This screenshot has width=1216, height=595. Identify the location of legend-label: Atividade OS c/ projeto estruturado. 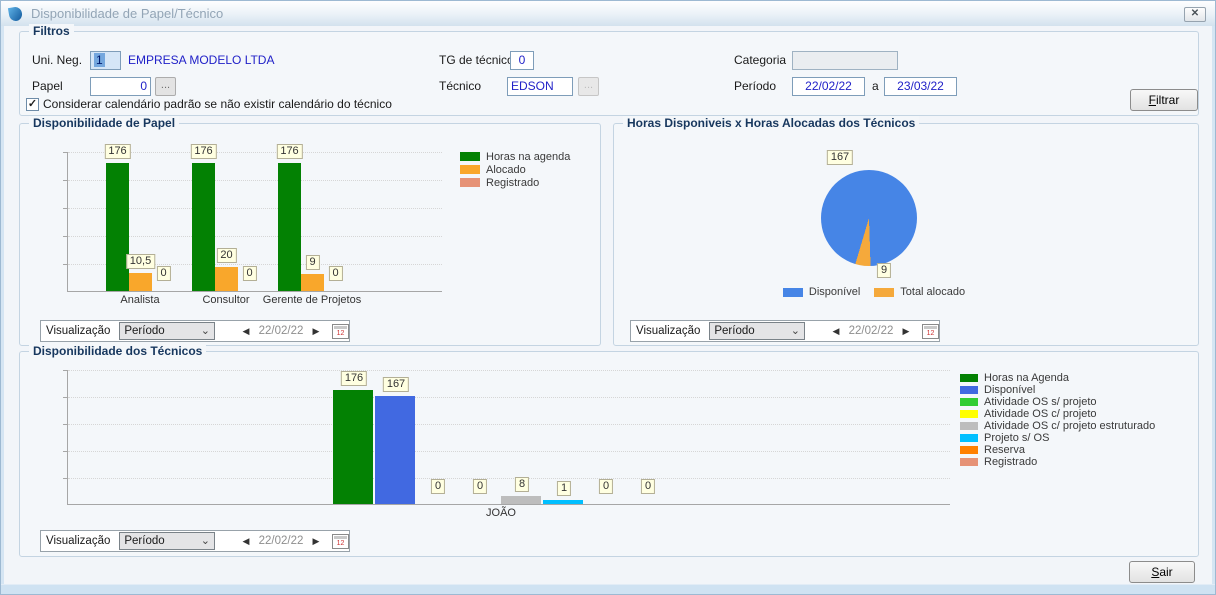
(1070, 426).